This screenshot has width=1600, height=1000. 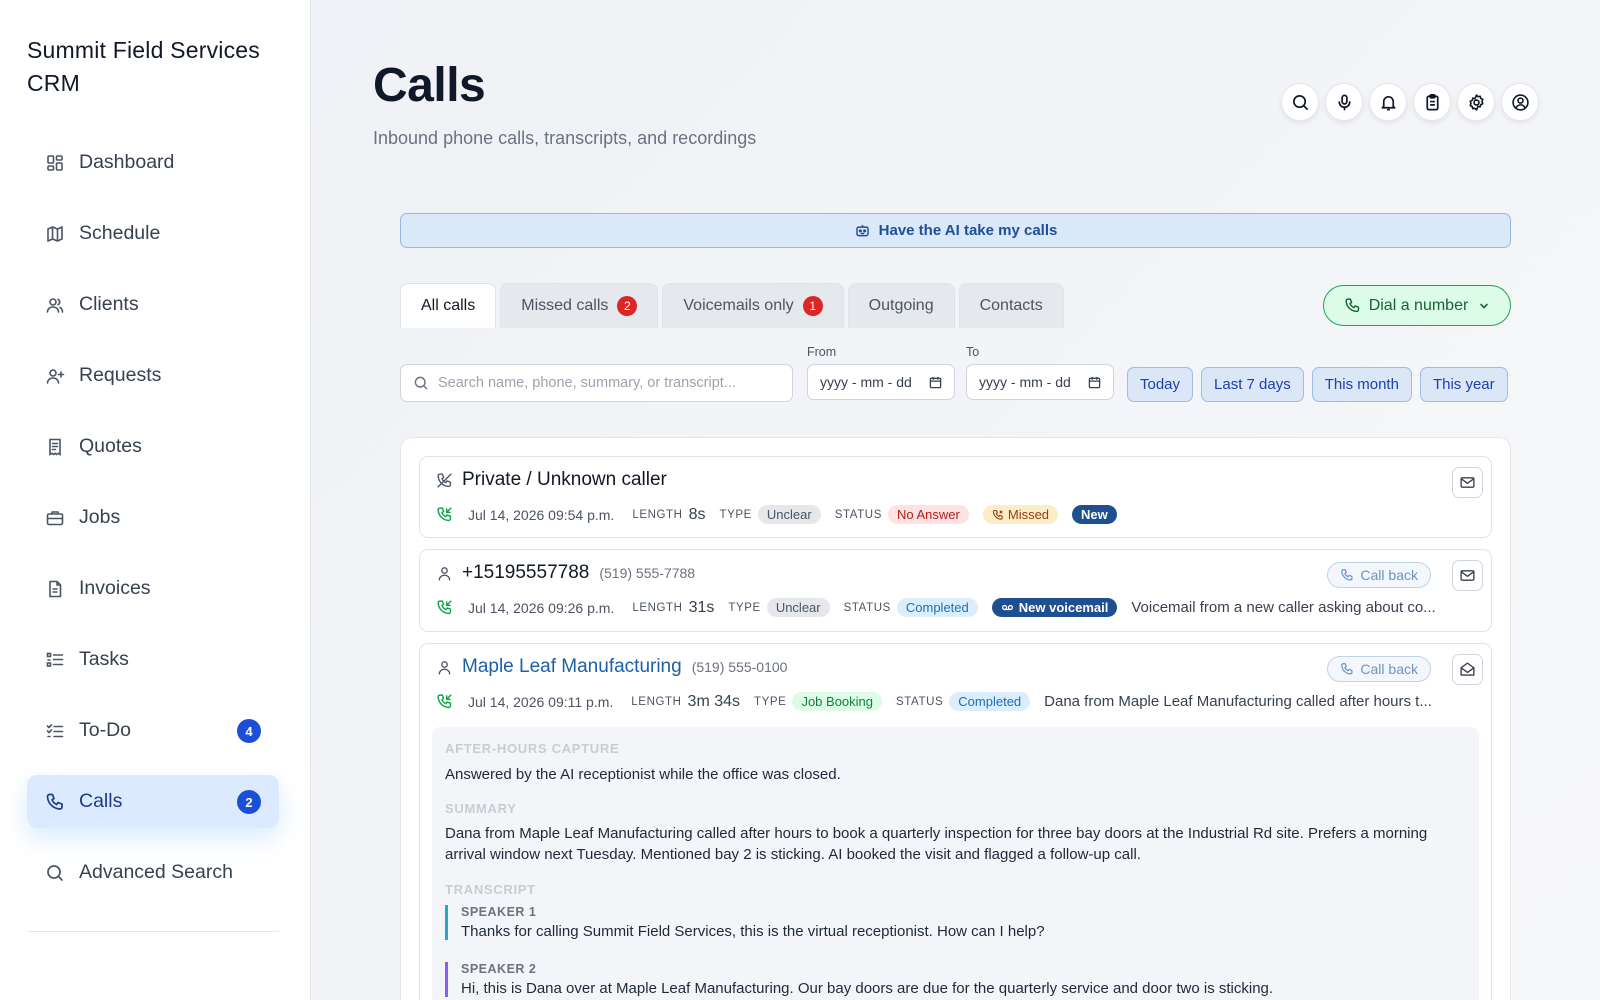 What do you see at coordinates (812, 306) in the screenshot?
I see `voicemail-count-badge: 1` at bounding box center [812, 306].